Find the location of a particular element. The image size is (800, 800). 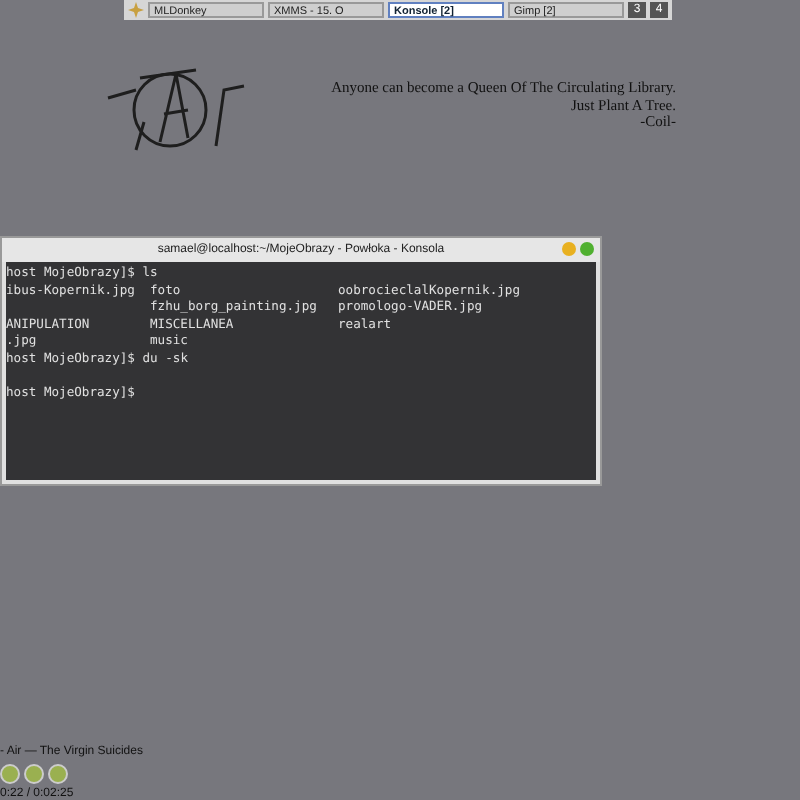

star-icon is located at coordinates (136, 10).